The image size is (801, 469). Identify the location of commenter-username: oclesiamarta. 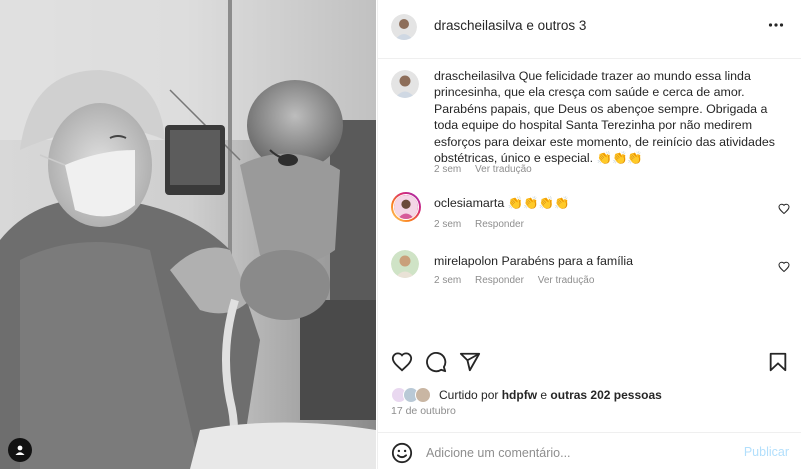
(469, 203).